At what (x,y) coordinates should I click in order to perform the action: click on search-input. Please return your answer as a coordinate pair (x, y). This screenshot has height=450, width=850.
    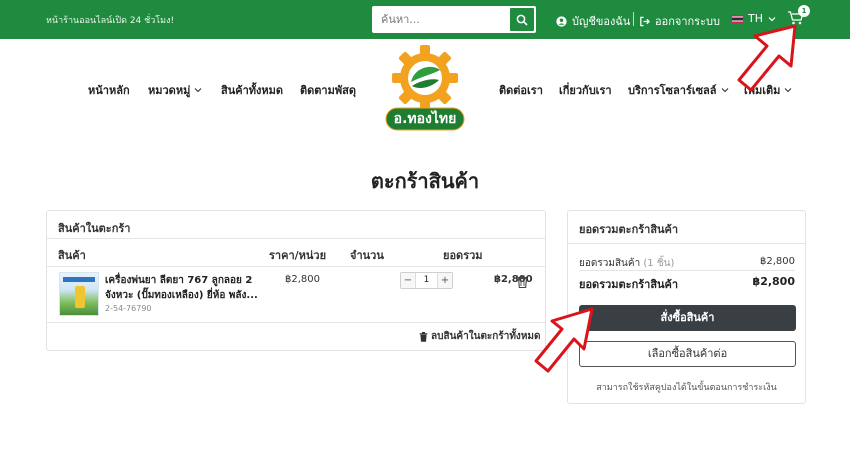
    Looking at the image, I should click on (440, 19).